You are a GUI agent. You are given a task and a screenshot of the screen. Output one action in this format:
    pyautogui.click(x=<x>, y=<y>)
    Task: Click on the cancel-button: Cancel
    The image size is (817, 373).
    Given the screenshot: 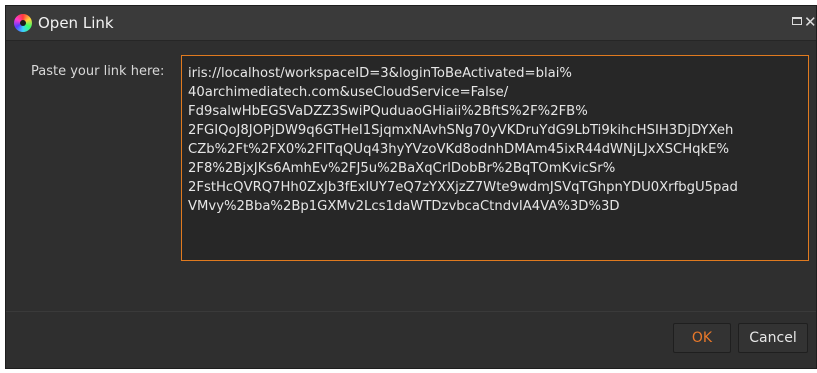 What is the action you would take?
    pyautogui.click(x=773, y=338)
    